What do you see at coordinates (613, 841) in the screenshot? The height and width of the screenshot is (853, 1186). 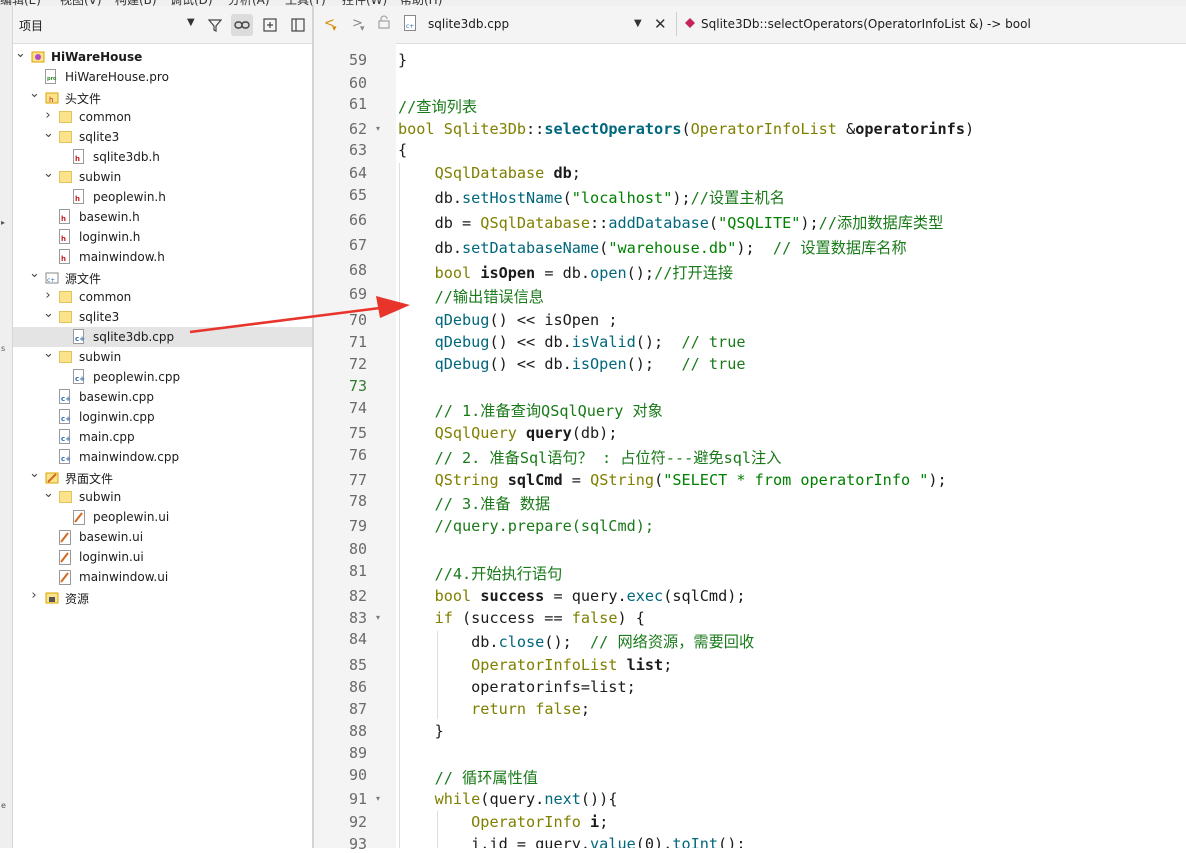 I see `code-token: value` at bounding box center [613, 841].